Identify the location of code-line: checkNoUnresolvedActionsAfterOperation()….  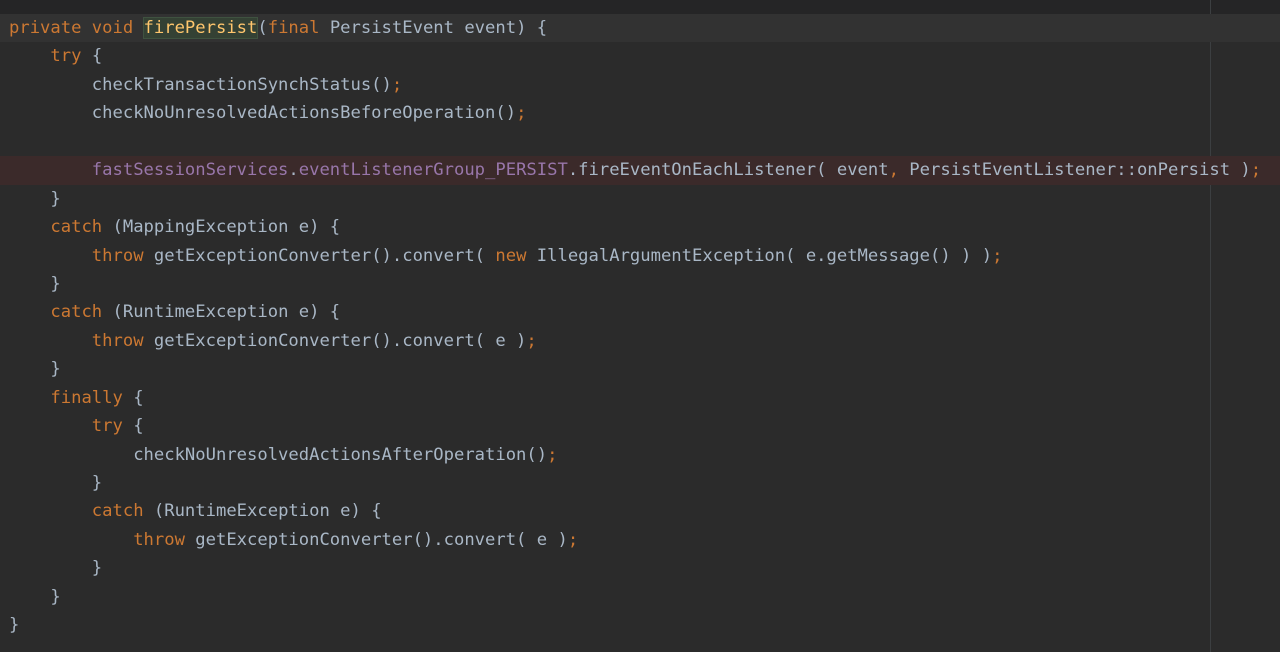
(640, 455).